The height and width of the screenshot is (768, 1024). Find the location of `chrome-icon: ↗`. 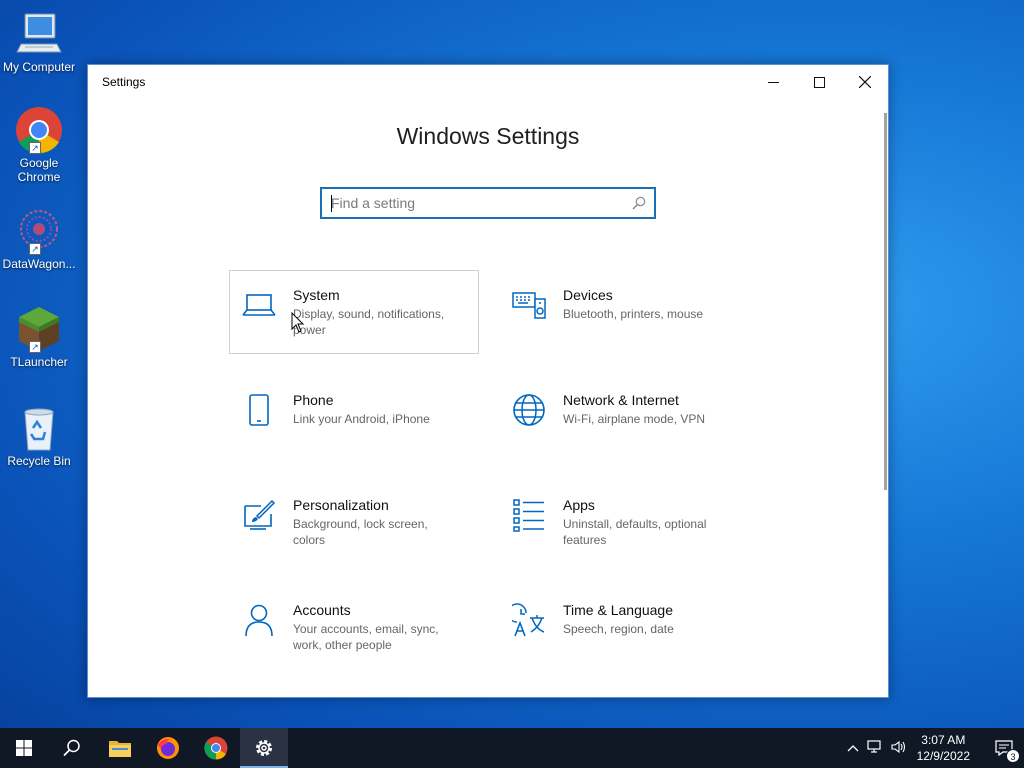

chrome-icon: ↗ is located at coordinates (39, 130).